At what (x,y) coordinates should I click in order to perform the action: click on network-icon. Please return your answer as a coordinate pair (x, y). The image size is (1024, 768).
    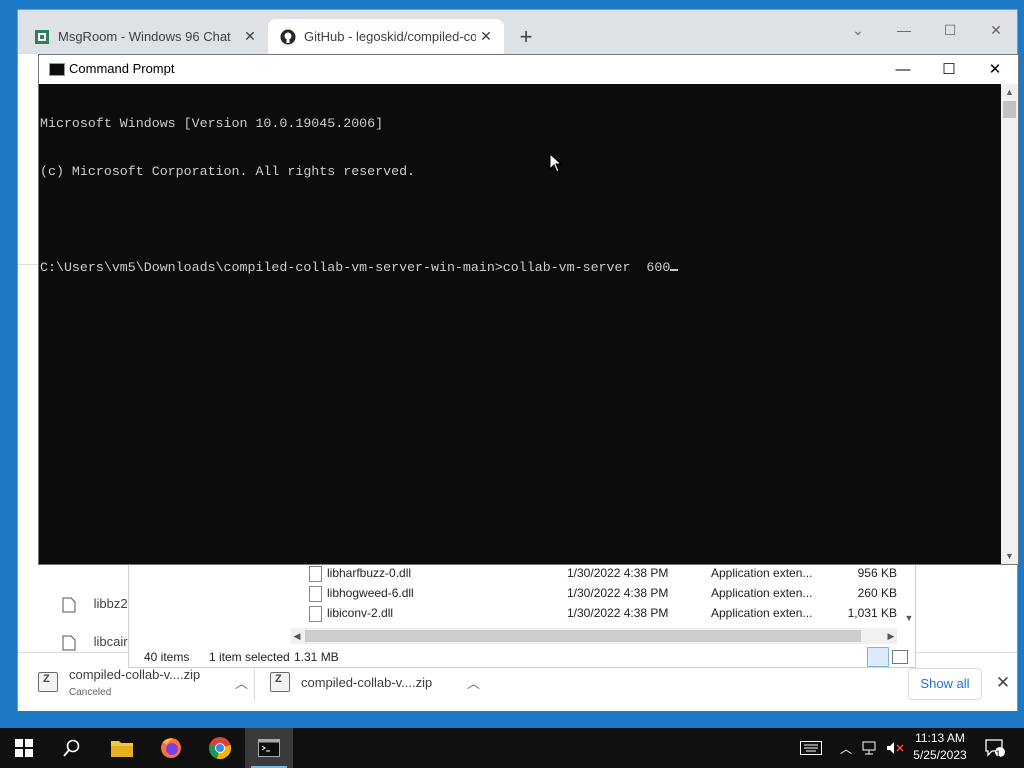
    Looking at the image, I should click on (871, 748).